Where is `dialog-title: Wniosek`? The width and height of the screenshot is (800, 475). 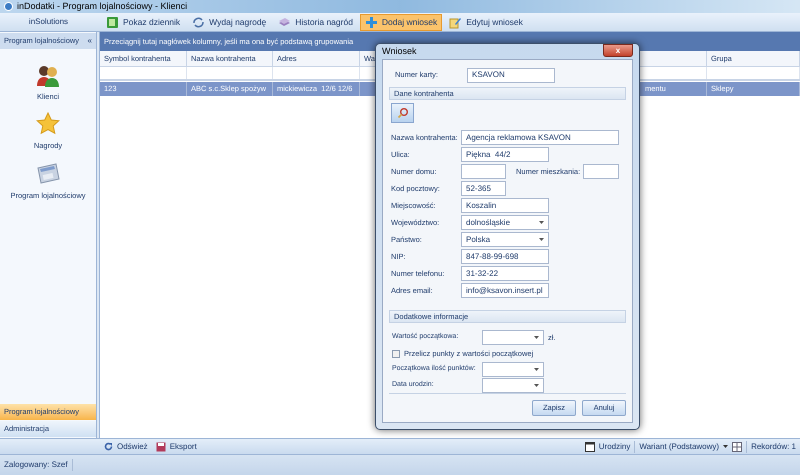 dialog-title: Wniosek is located at coordinates (399, 51).